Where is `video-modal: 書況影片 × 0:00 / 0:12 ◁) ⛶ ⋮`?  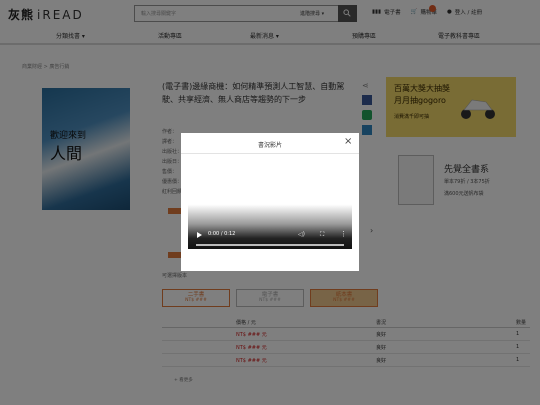
video-modal: 書況影片 × 0:00 / 0:12 ◁) ⛶ ⋮ is located at coordinates (270, 202).